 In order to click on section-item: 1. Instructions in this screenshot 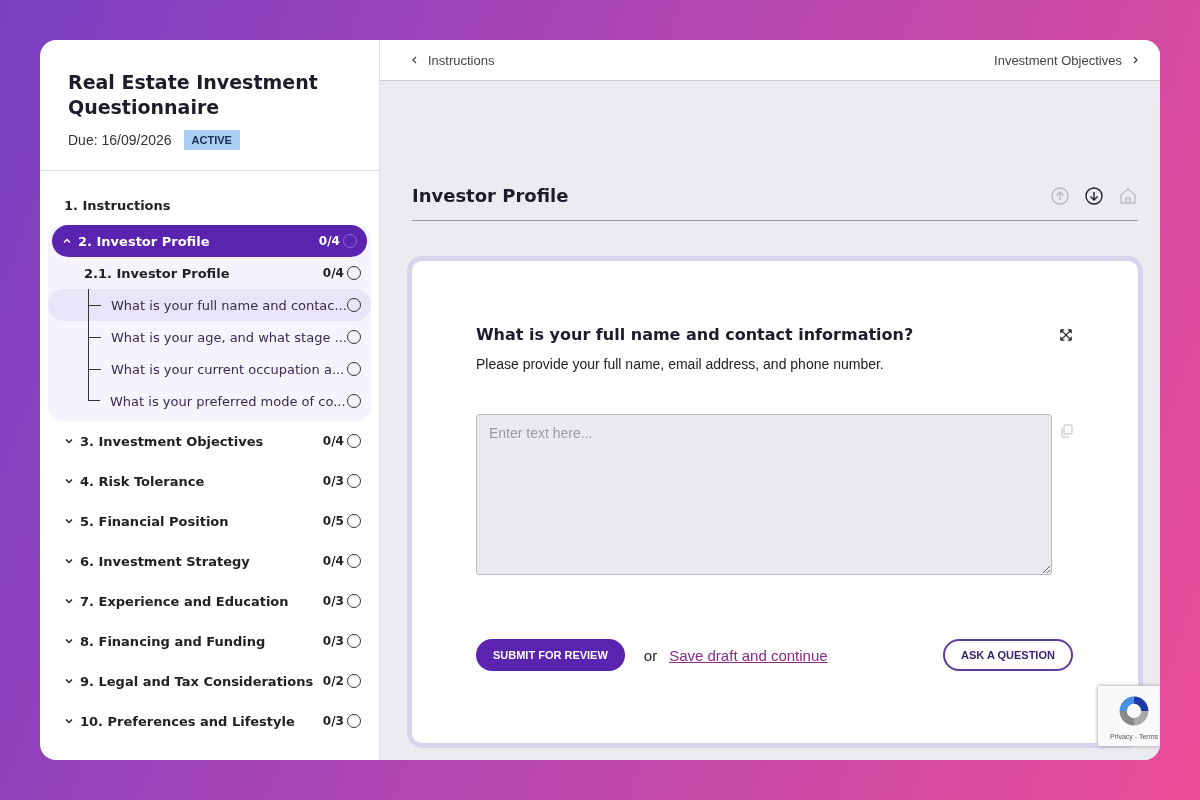, I will do `click(209, 205)`.